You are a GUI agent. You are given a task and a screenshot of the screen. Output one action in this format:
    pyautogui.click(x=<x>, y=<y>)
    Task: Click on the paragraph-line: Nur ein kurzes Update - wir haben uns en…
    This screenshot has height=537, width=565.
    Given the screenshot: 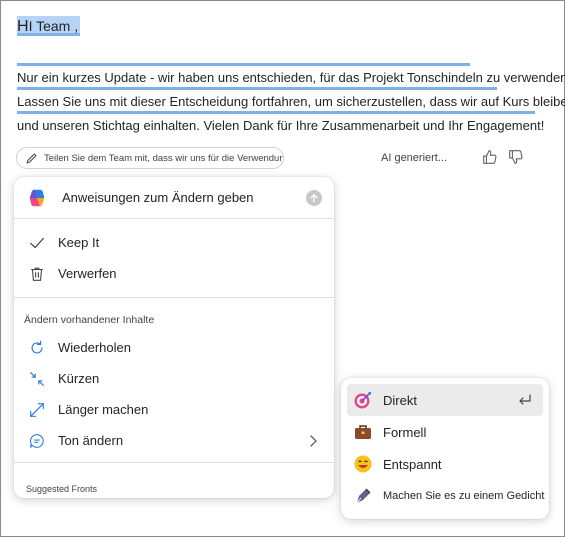 What is the action you would take?
    pyautogui.click(x=291, y=77)
    